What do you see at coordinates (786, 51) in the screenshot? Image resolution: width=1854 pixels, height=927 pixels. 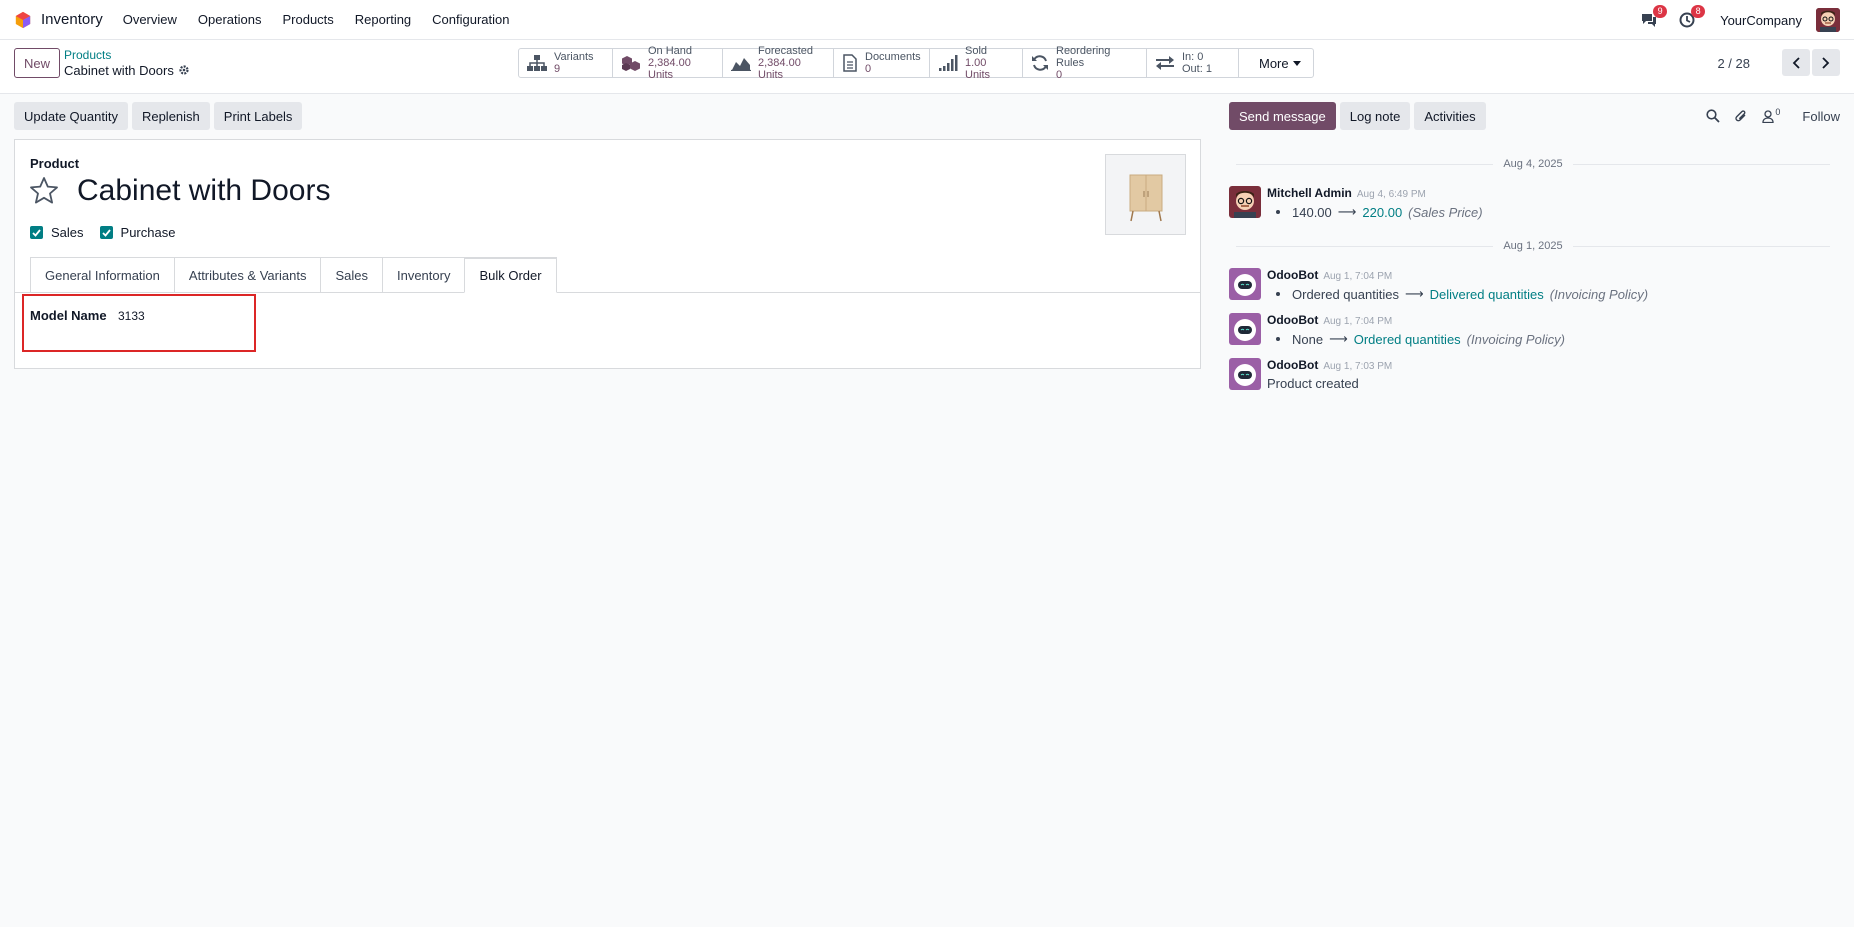 I see `stat-forecasted-label: Forecasted` at bounding box center [786, 51].